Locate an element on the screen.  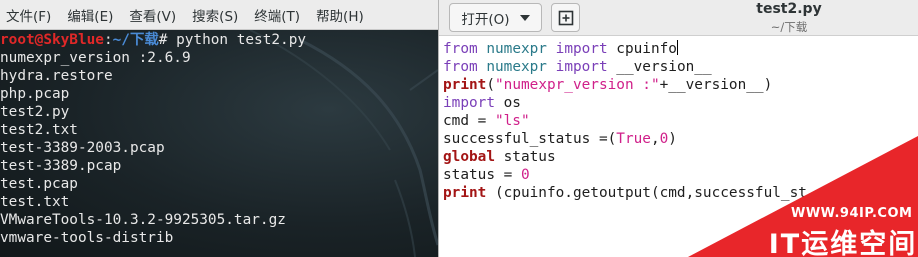
identifier: status is located at coordinates (525, 157).